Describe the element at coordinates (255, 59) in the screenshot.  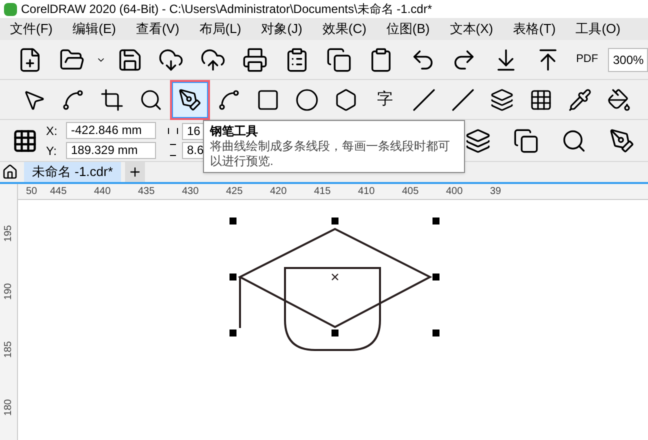
I see `print-icon` at that location.